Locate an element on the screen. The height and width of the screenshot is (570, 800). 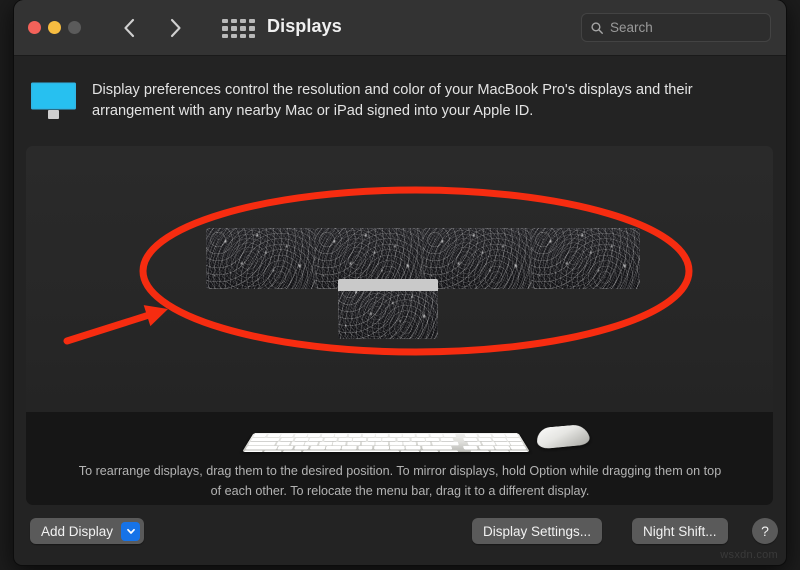
grid-view-icon is located at coordinates (238, 28).